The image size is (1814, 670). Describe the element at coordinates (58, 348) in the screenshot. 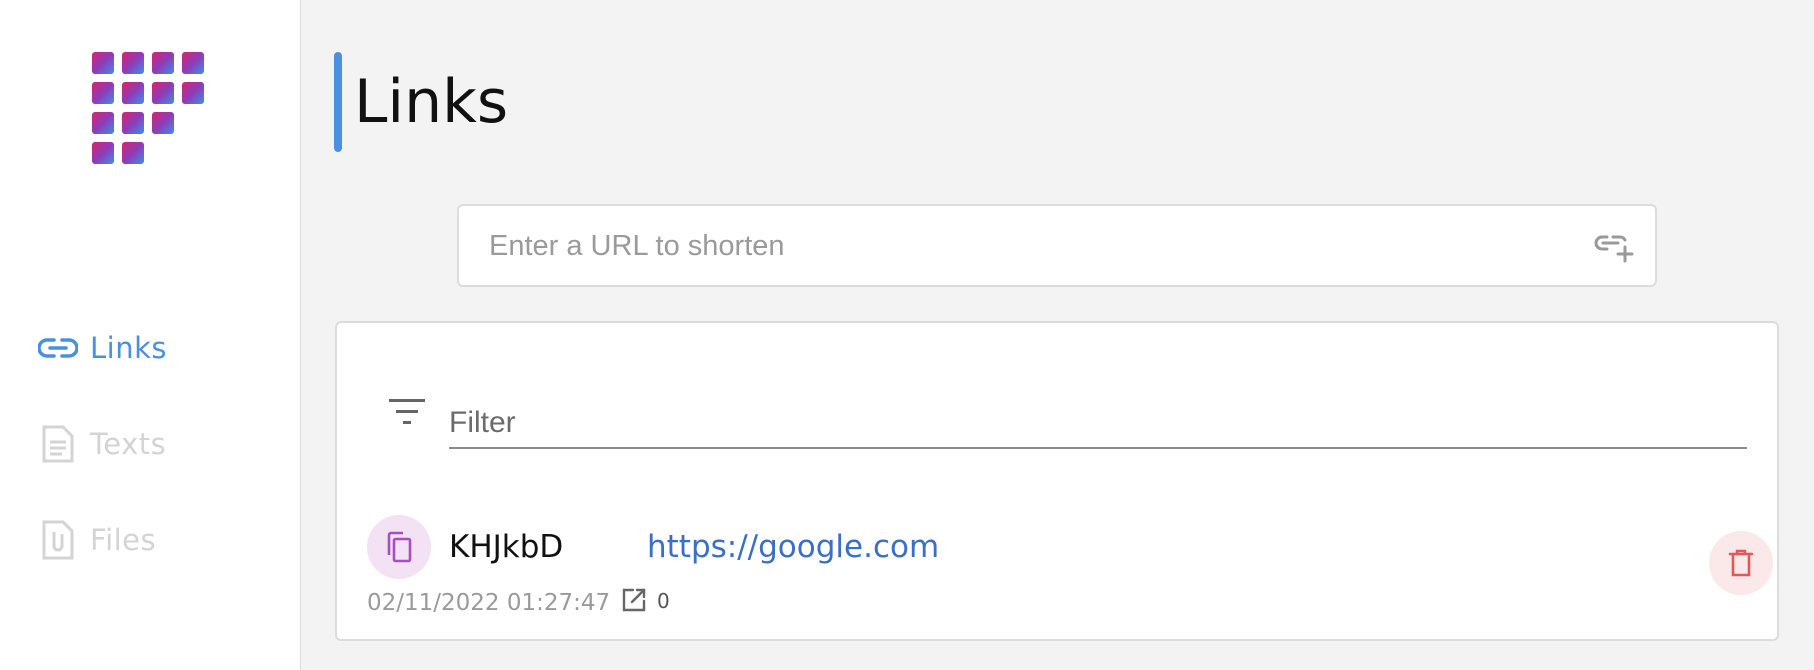

I see `link-icon` at that location.